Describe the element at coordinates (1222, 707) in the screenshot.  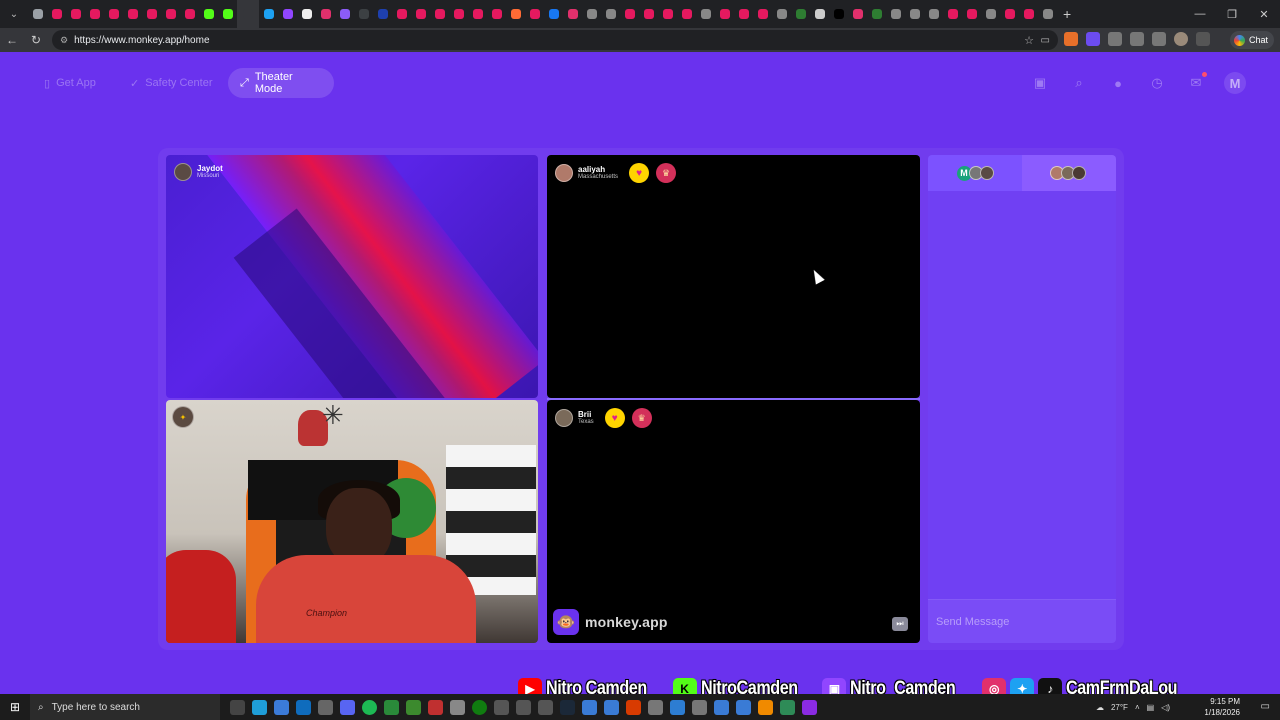
I see `clock: 9:15 PM 1/18/2026` at that location.